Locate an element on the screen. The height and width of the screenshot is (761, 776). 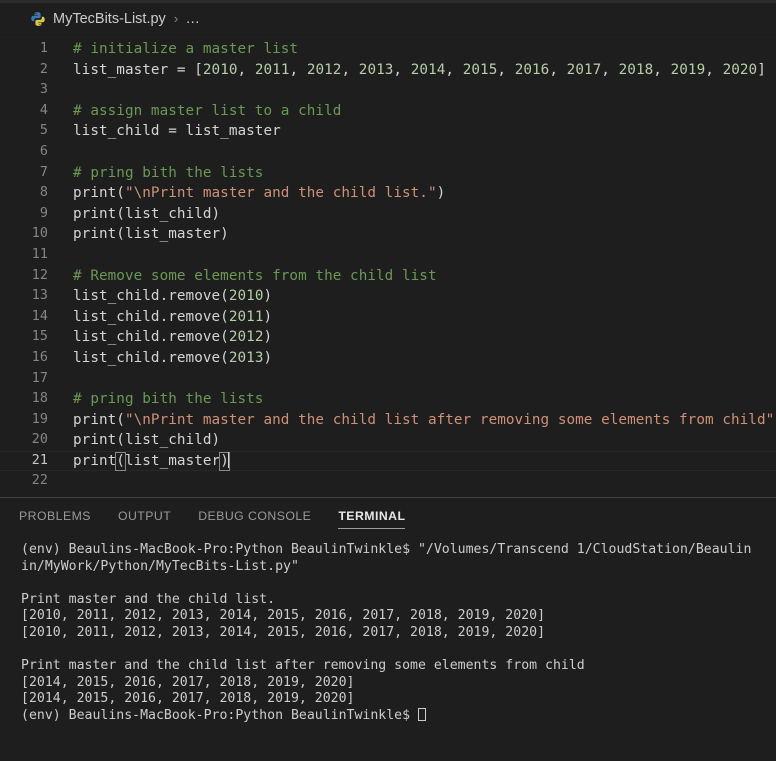
code-line: 13 list_child.remove(2010) is located at coordinates (388, 296).